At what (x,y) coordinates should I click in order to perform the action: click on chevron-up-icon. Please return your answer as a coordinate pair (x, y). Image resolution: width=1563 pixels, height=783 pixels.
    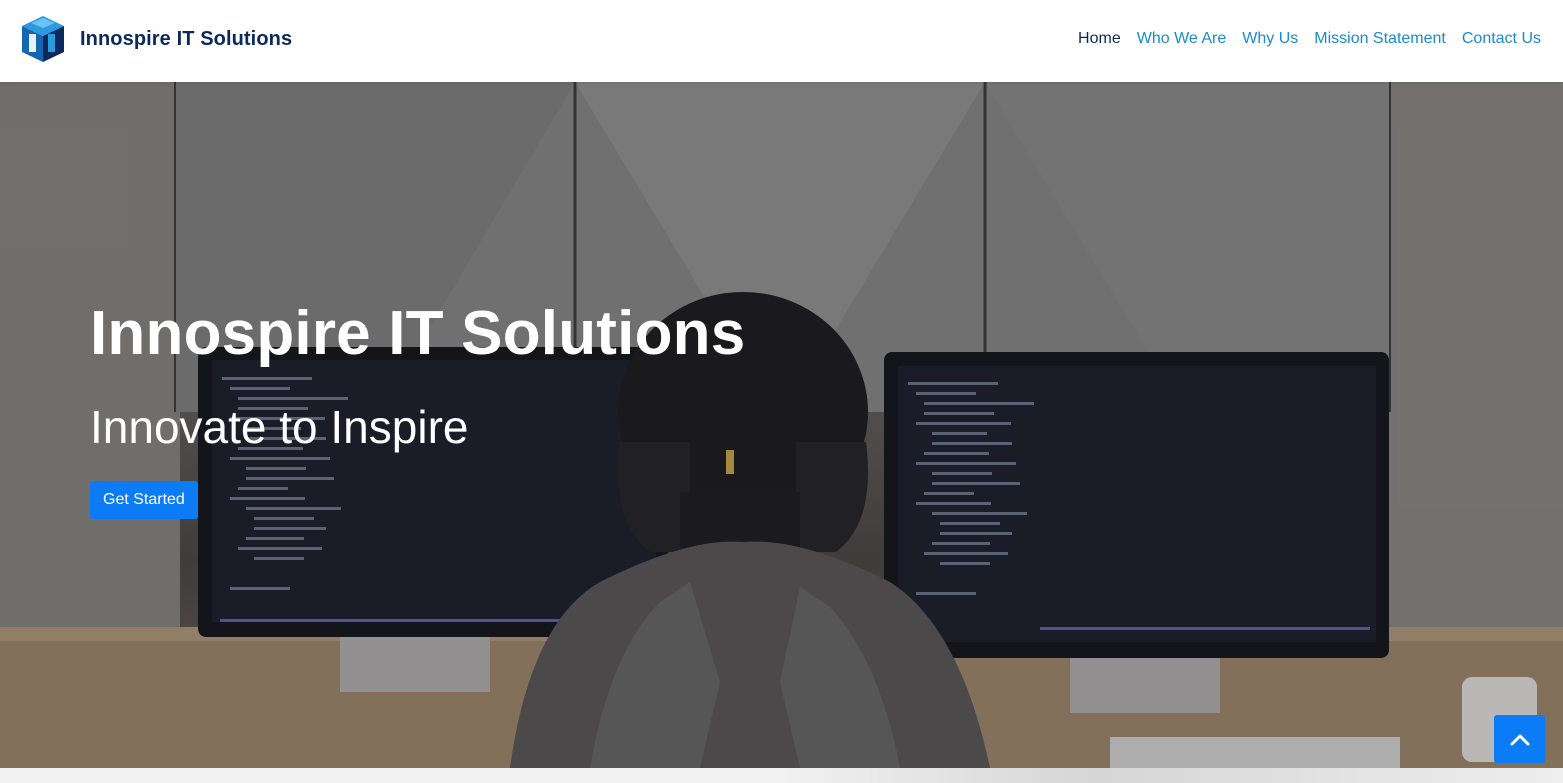
    Looking at the image, I should click on (1519, 740).